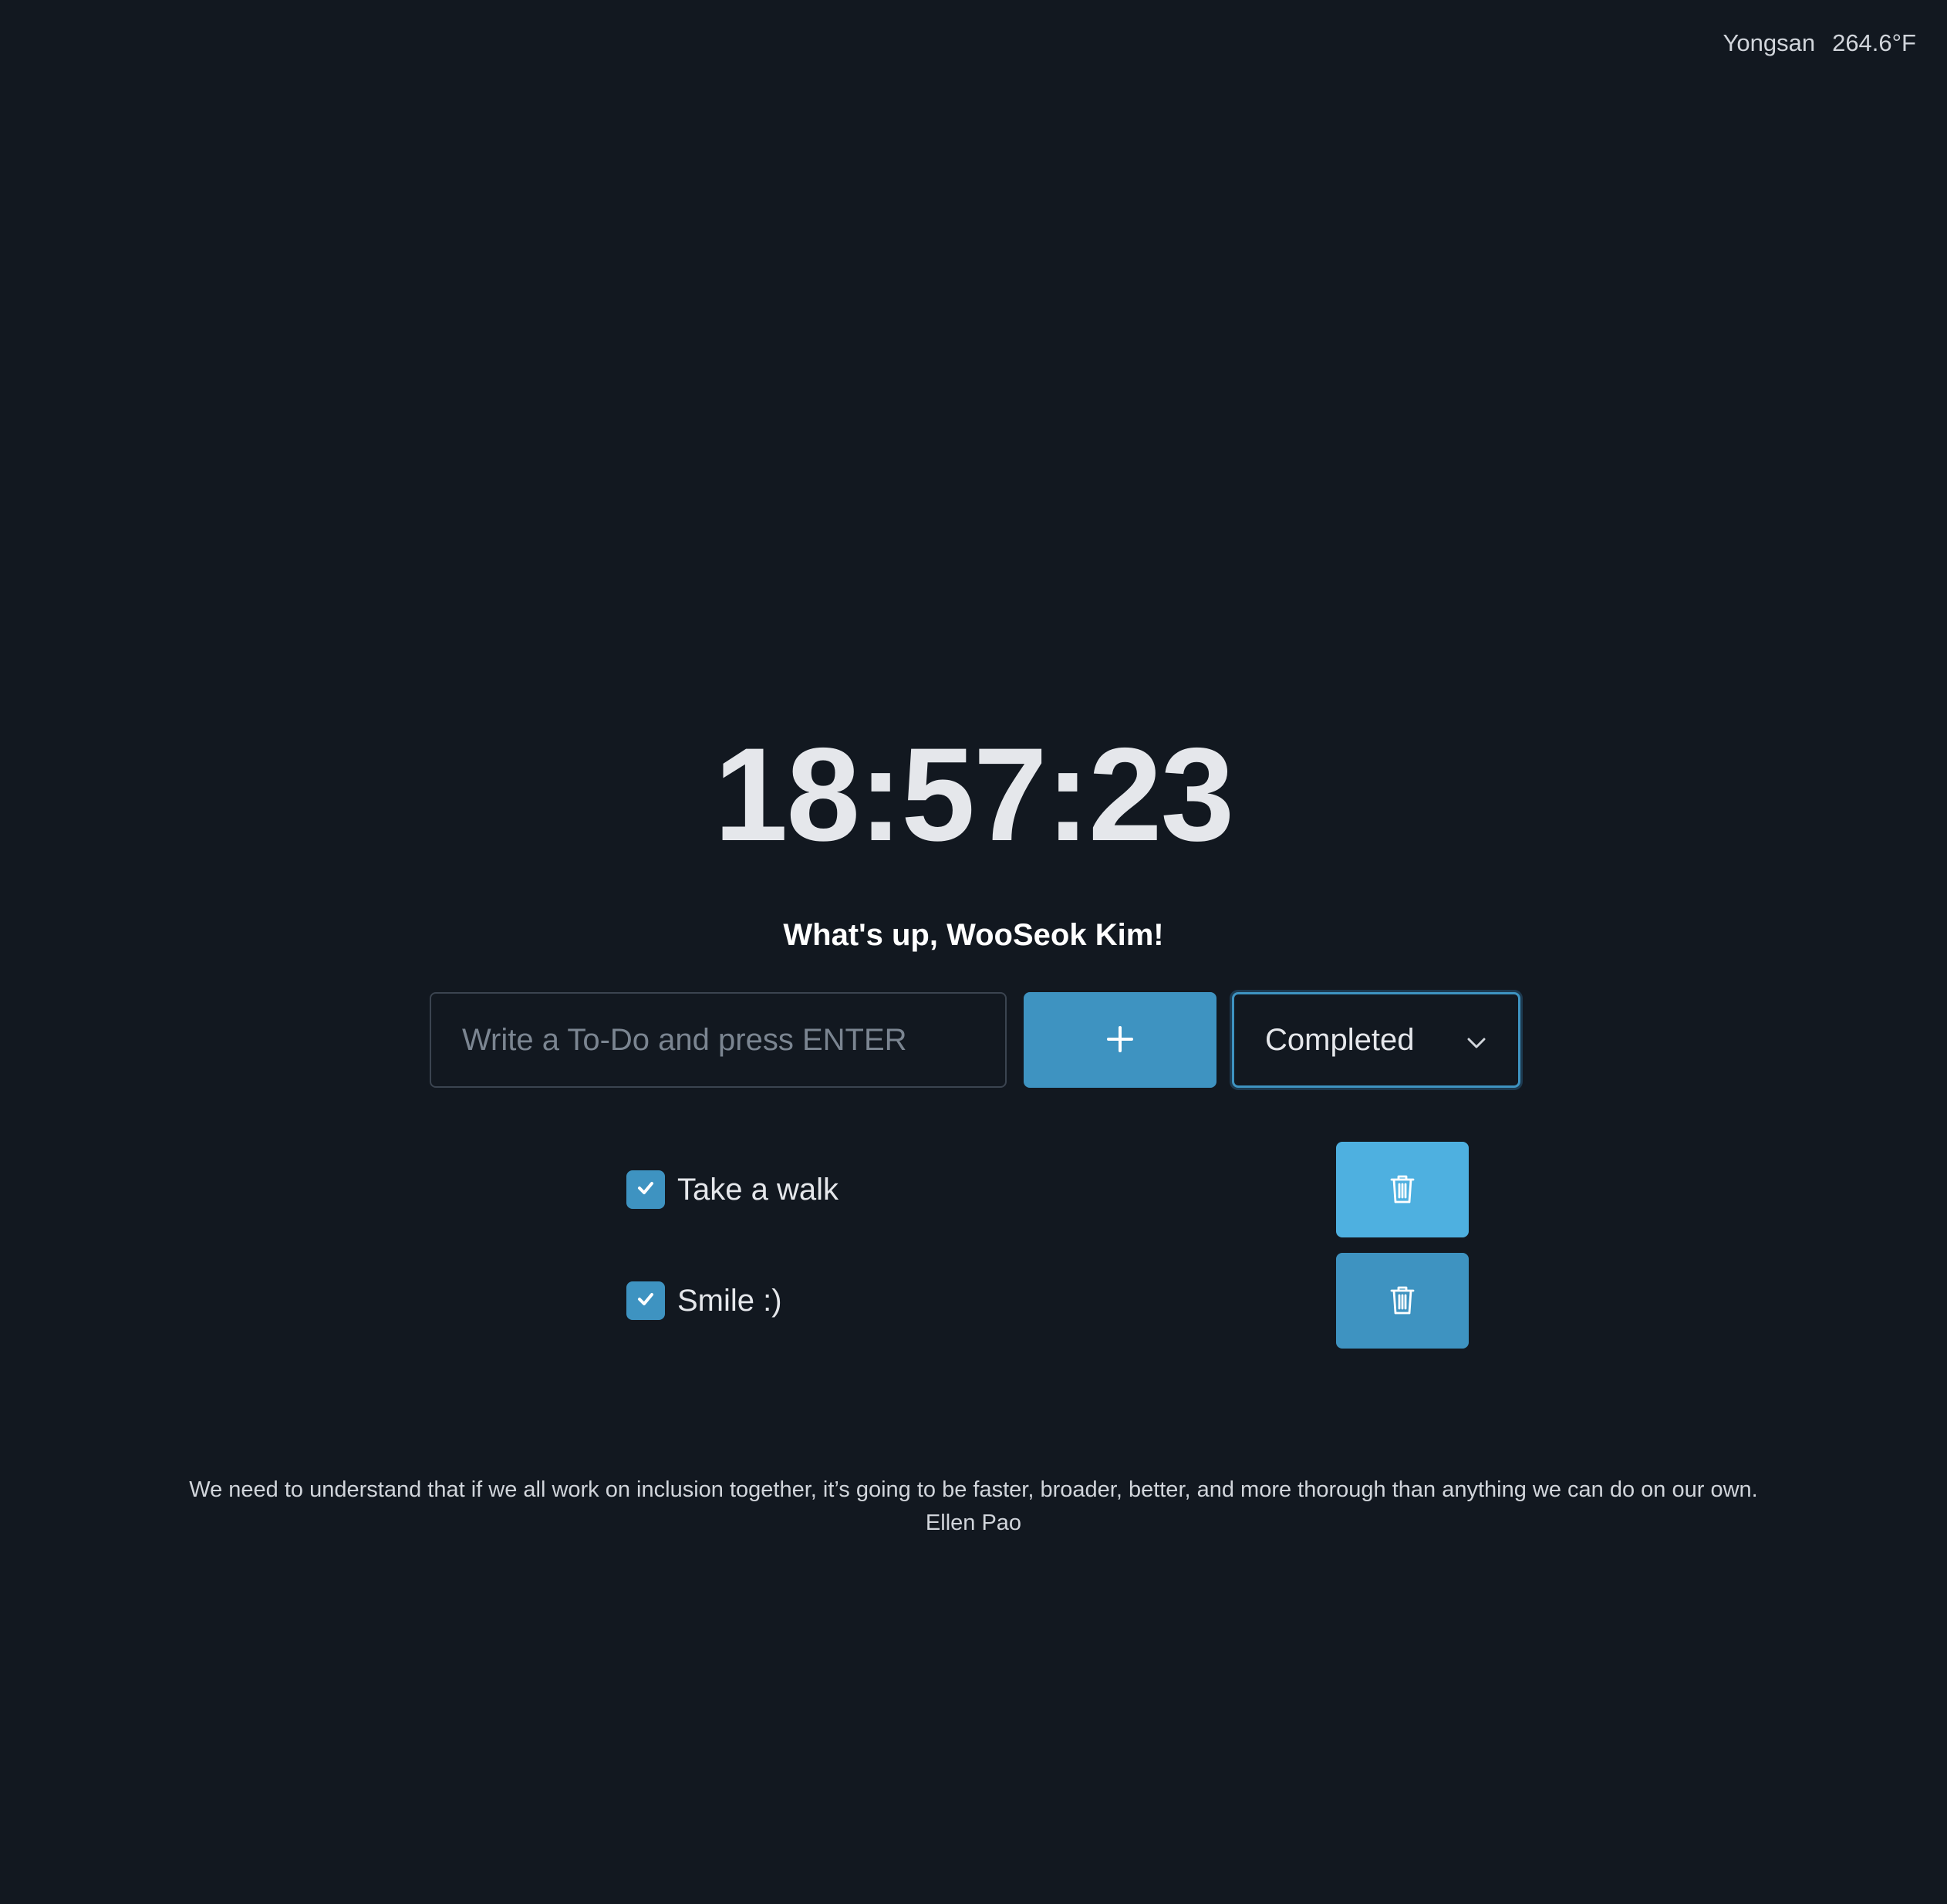 This screenshot has height=1904, width=1947. Describe the element at coordinates (1047, 1301) in the screenshot. I see `todo-item: Smile :)` at that location.